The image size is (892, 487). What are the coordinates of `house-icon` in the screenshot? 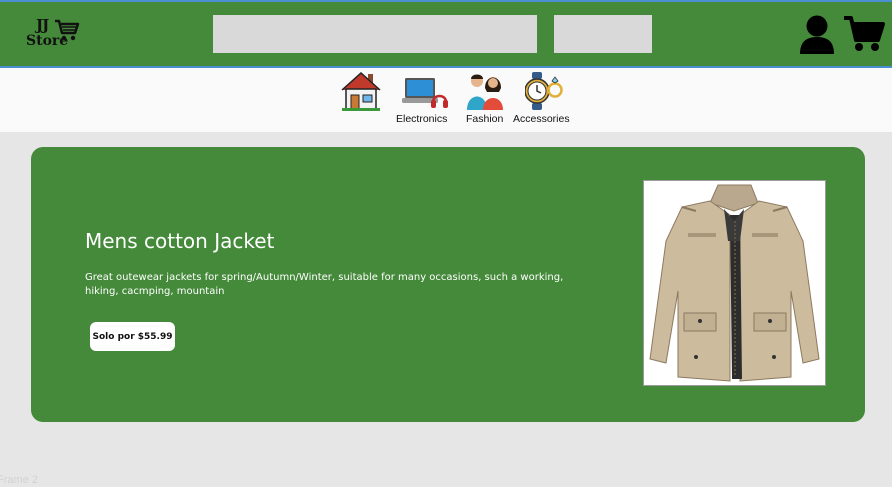 It's located at (361, 91).